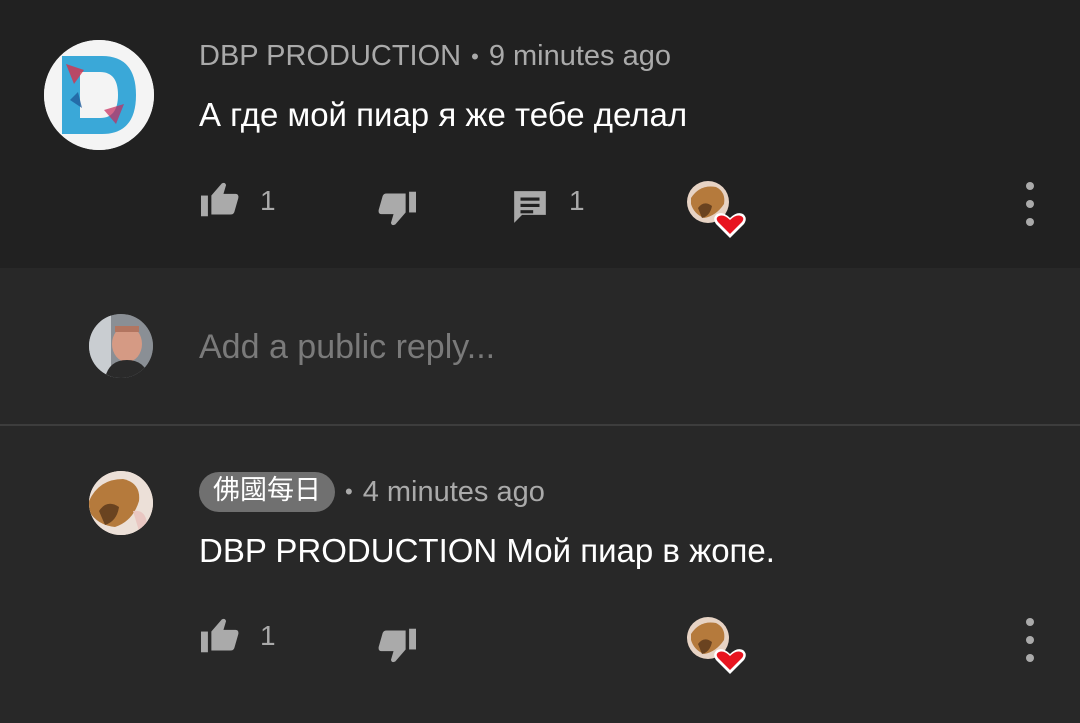  Describe the element at coordinates (487, 550) in the screenshot. I see `reply-text: DBP PRODUCTION Мой пиар в жопе.` at that location.